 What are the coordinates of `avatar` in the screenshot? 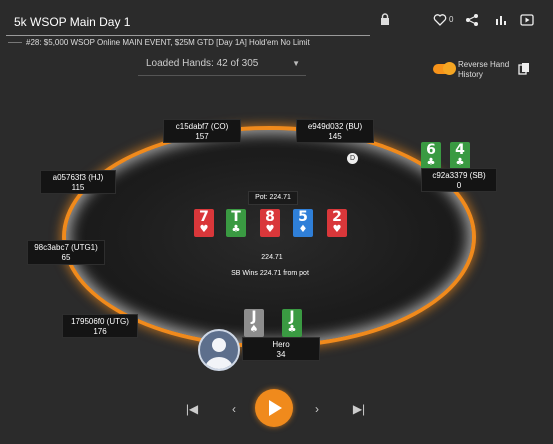 It's located at (219, 350).